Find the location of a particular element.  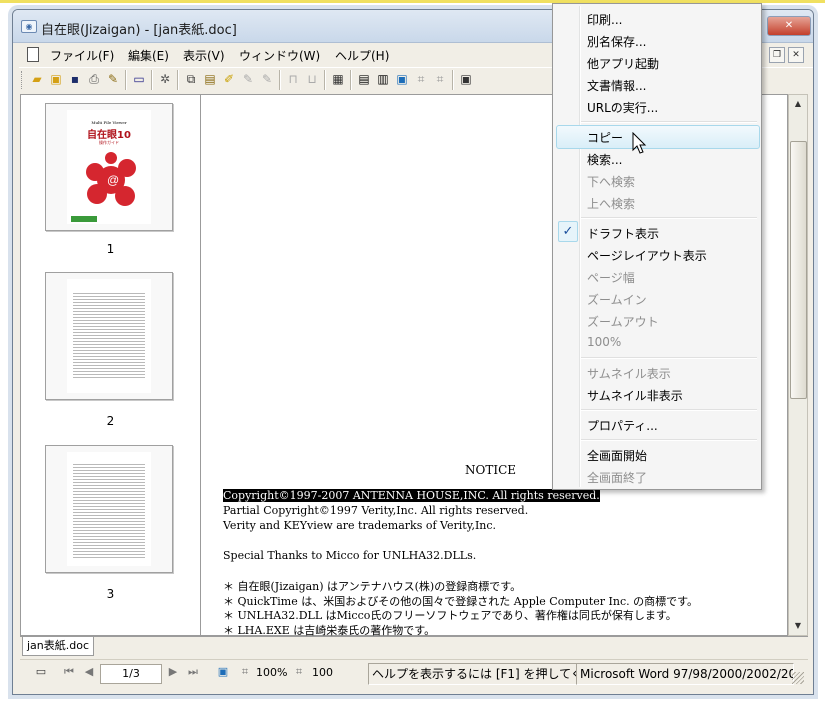

doc-line: ＊ 自在眼(Jizaigan) はアンテナハウス(株)の登録商標です。 is located at coordinates (372, 586).